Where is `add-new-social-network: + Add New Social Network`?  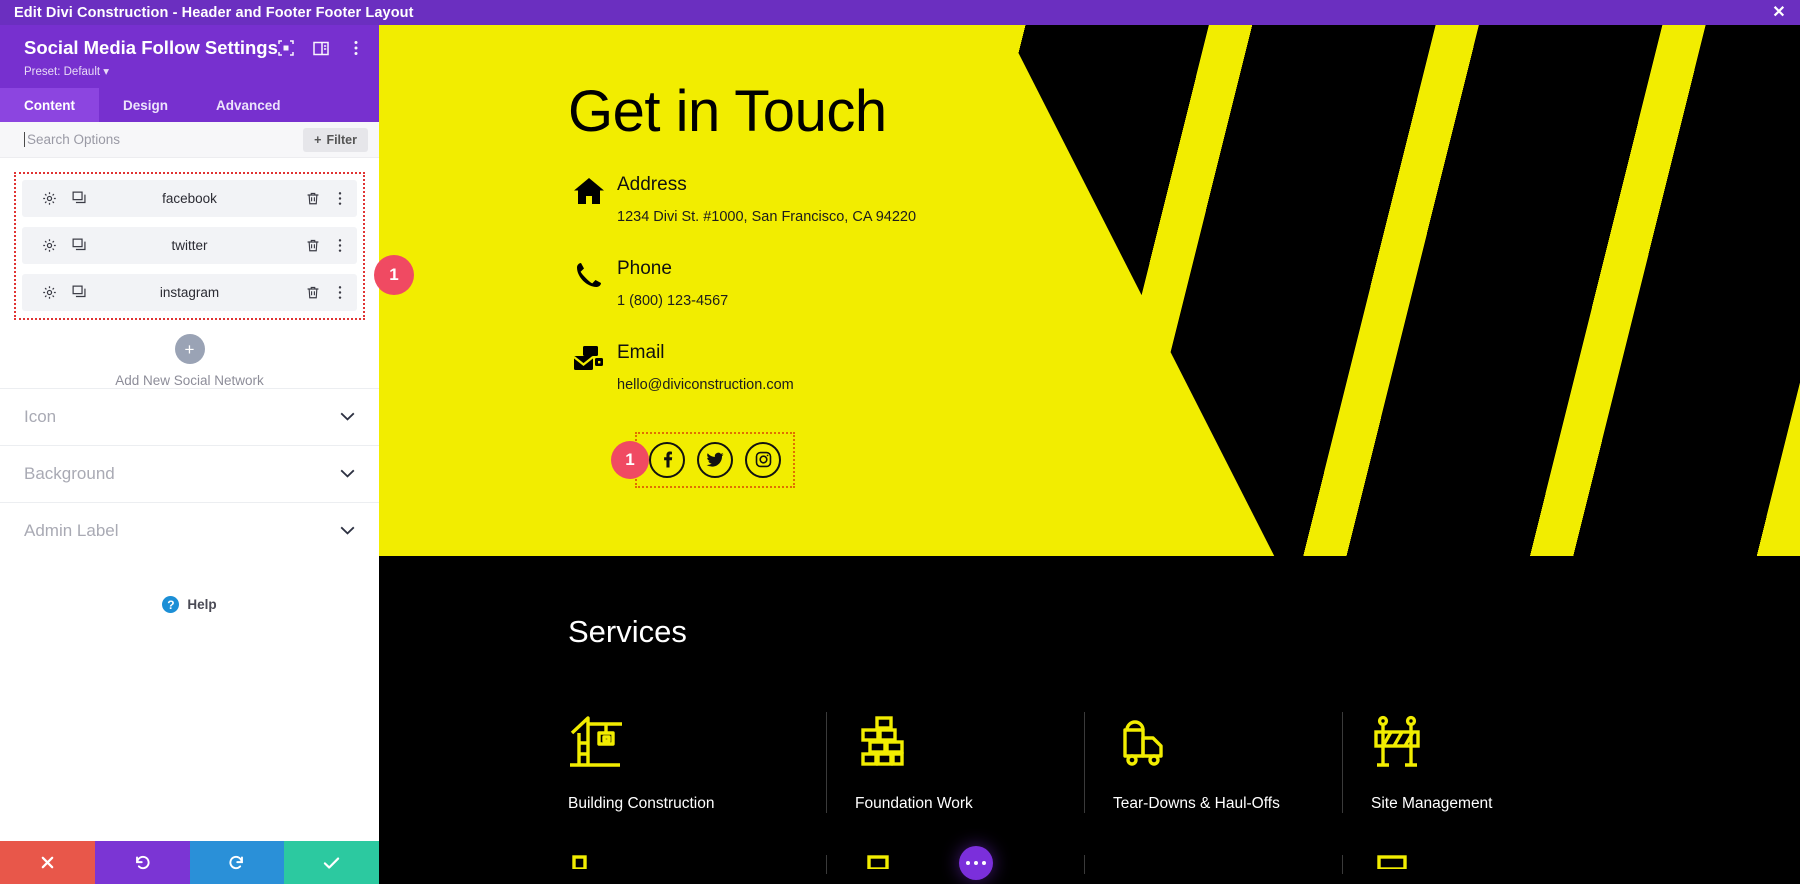
add-new-social-network: + Add New Social Network is located at coordinates (189, 361).